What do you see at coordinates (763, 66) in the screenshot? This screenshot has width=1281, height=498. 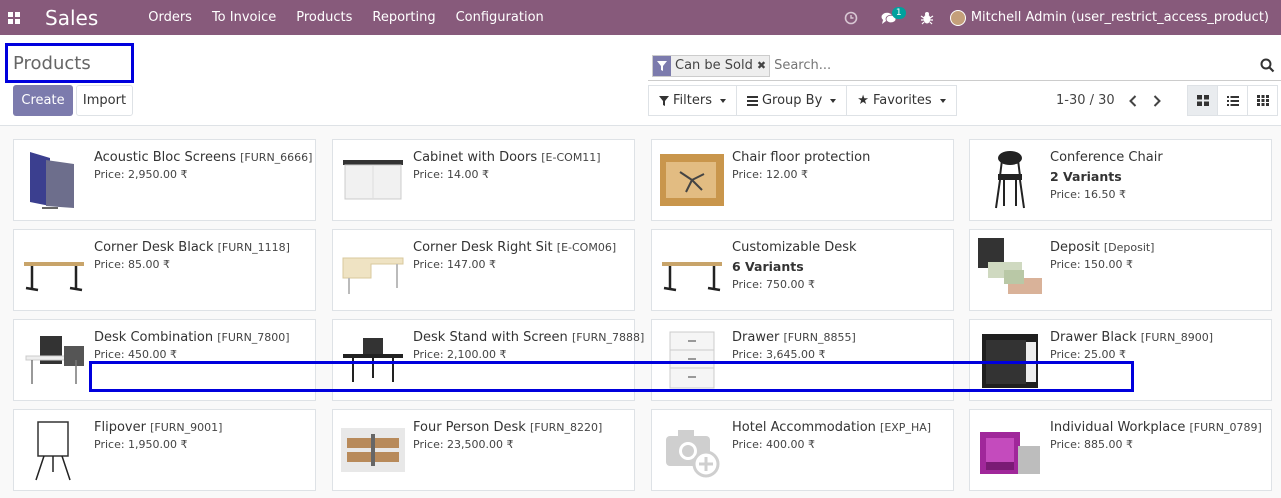 I see `facet-remove-icon: ✖` at bounding box center [763, 66].